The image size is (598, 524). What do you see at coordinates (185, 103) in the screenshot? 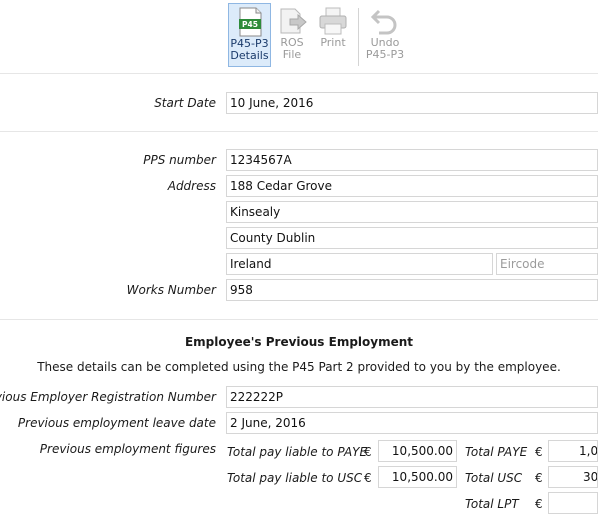
I see `start-date-label: Start Date` at bounding box center [185, 103].